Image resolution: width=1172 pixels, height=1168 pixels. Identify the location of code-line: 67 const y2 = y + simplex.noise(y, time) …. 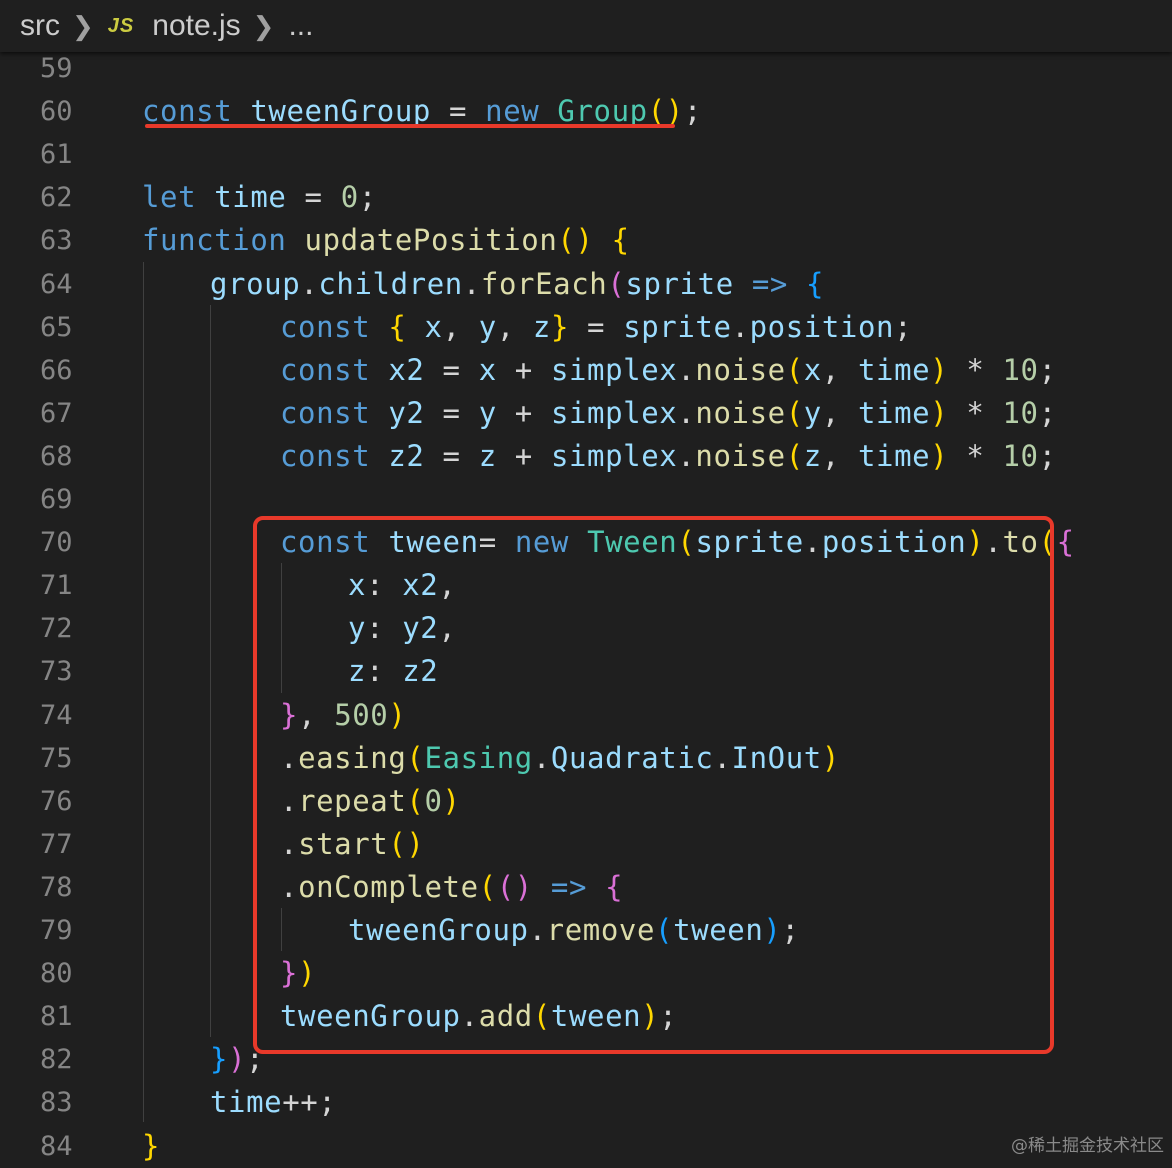
(586, 413).